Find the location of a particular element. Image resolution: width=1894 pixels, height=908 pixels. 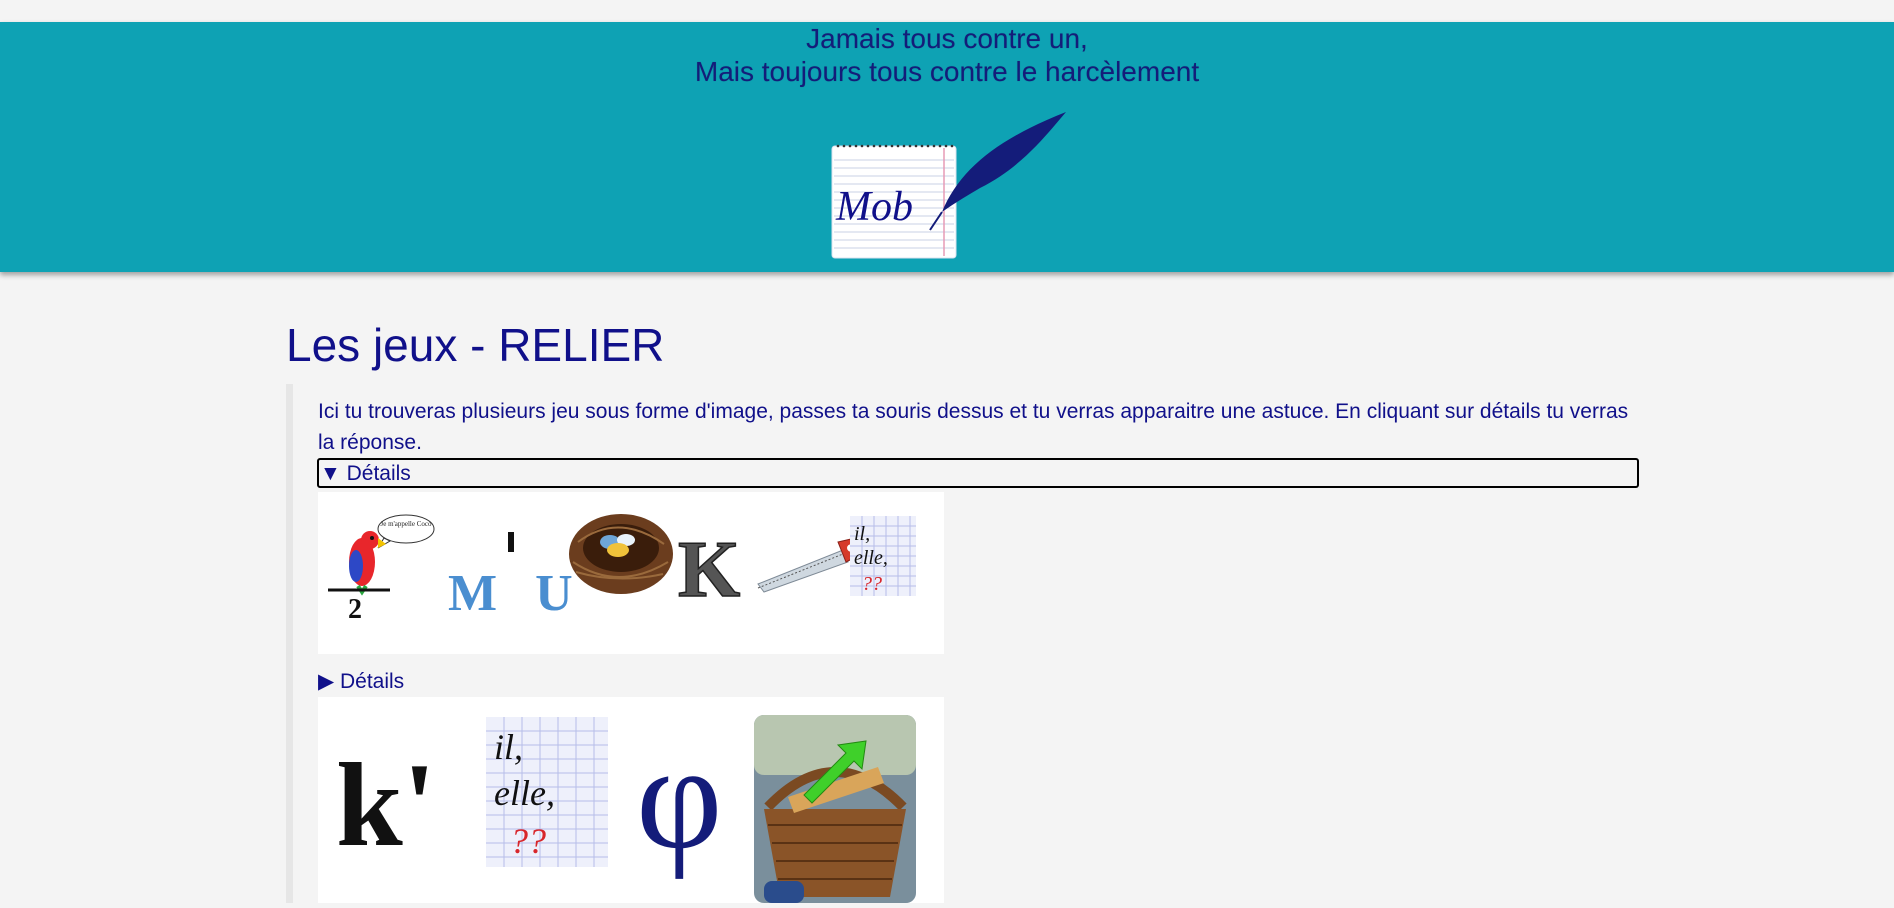

page-title: Les jeux - RELIER is located at coordinates (475, 345).